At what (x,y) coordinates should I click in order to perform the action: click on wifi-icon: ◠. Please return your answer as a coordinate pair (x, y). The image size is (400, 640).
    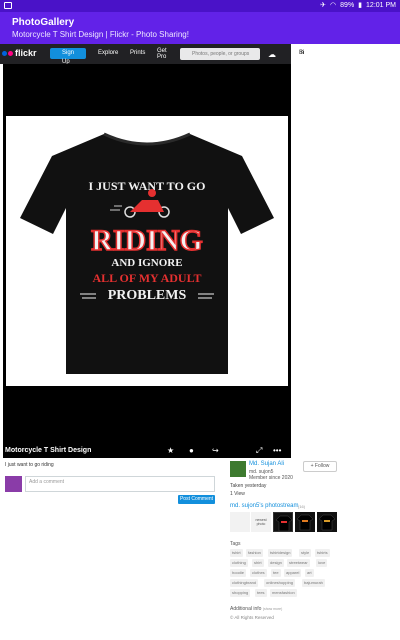
    Looking at the image, I should click on (333, 5).